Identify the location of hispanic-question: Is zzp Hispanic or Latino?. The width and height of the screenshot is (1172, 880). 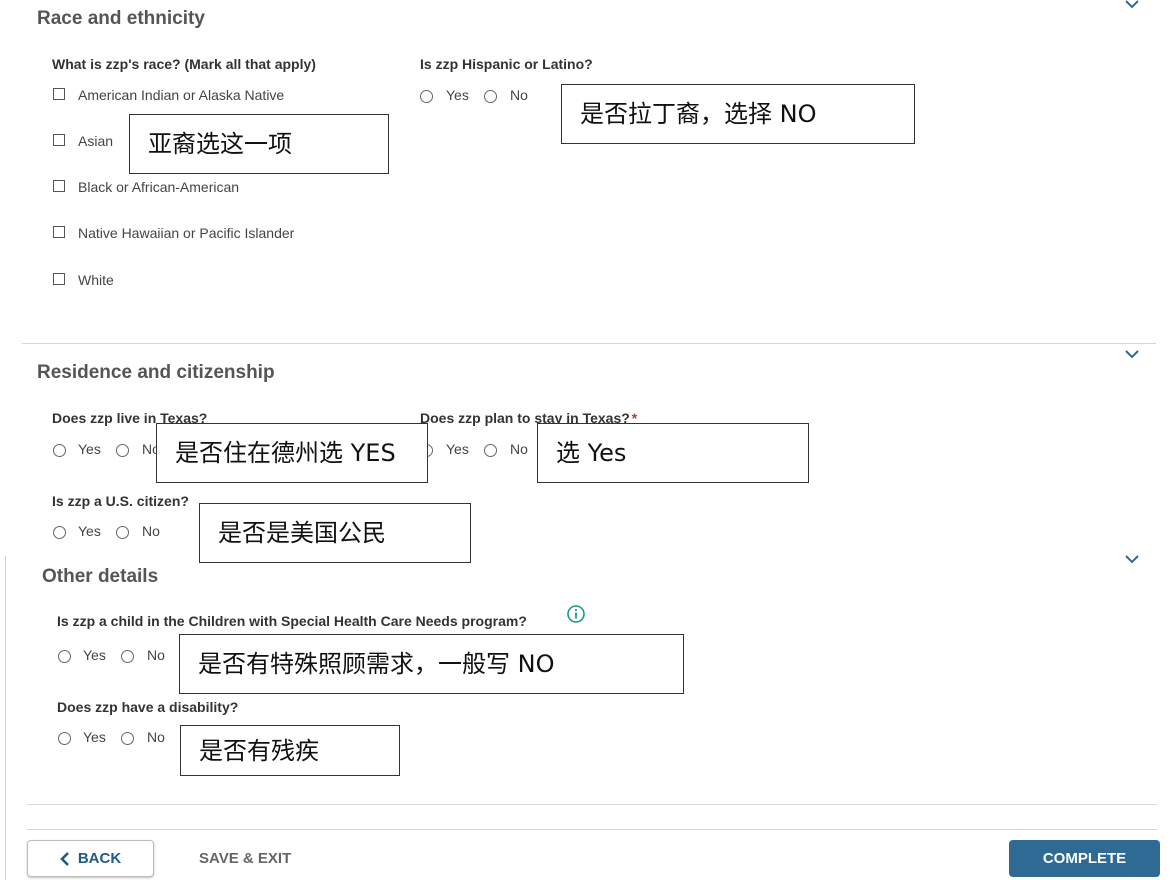
(506, 64).